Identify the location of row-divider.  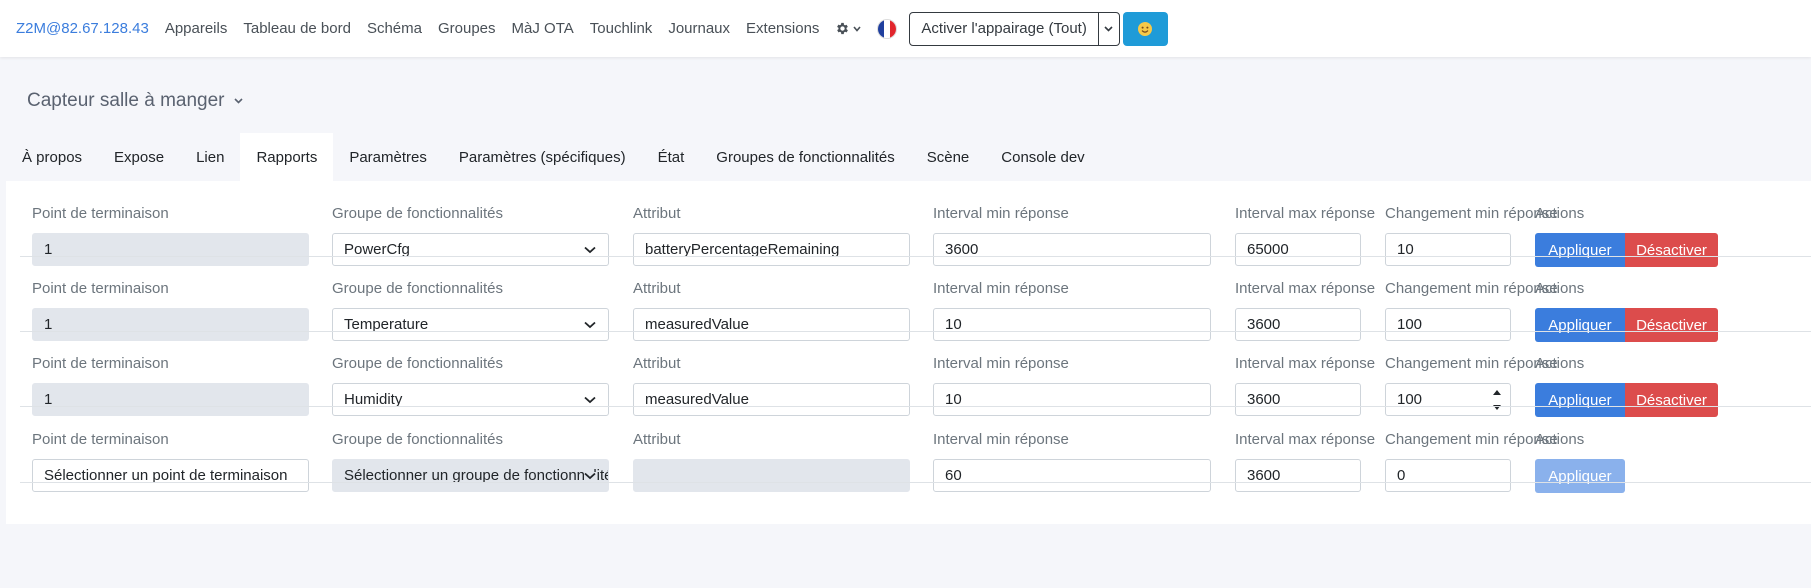
(915, 482).